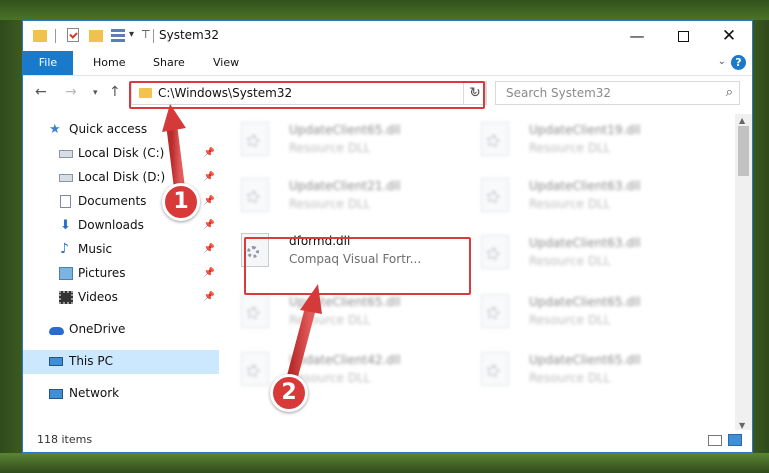 The height and width of the screenshot is (473, 769). What do you see at coordinates (97, 329) in the screenshot?
I see `sidebar-item-label: OneDrive` at bounding box center [97, 329].